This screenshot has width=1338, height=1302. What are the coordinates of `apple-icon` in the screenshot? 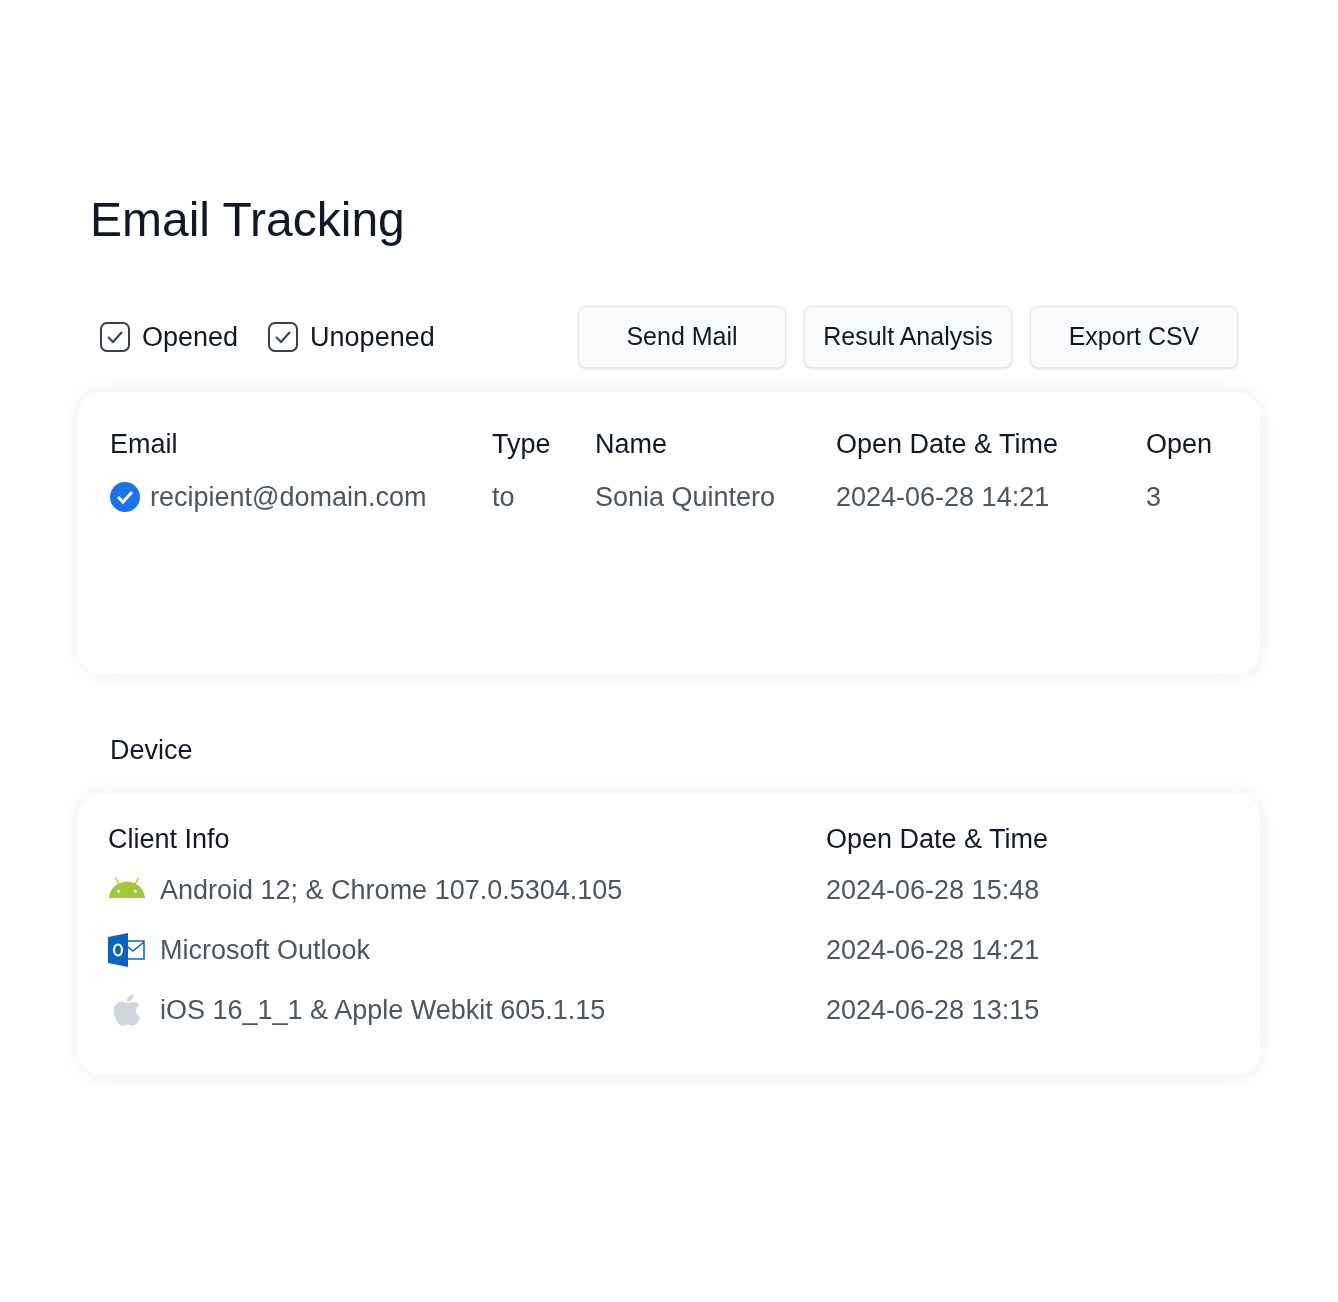 It's located at (127, 1010).